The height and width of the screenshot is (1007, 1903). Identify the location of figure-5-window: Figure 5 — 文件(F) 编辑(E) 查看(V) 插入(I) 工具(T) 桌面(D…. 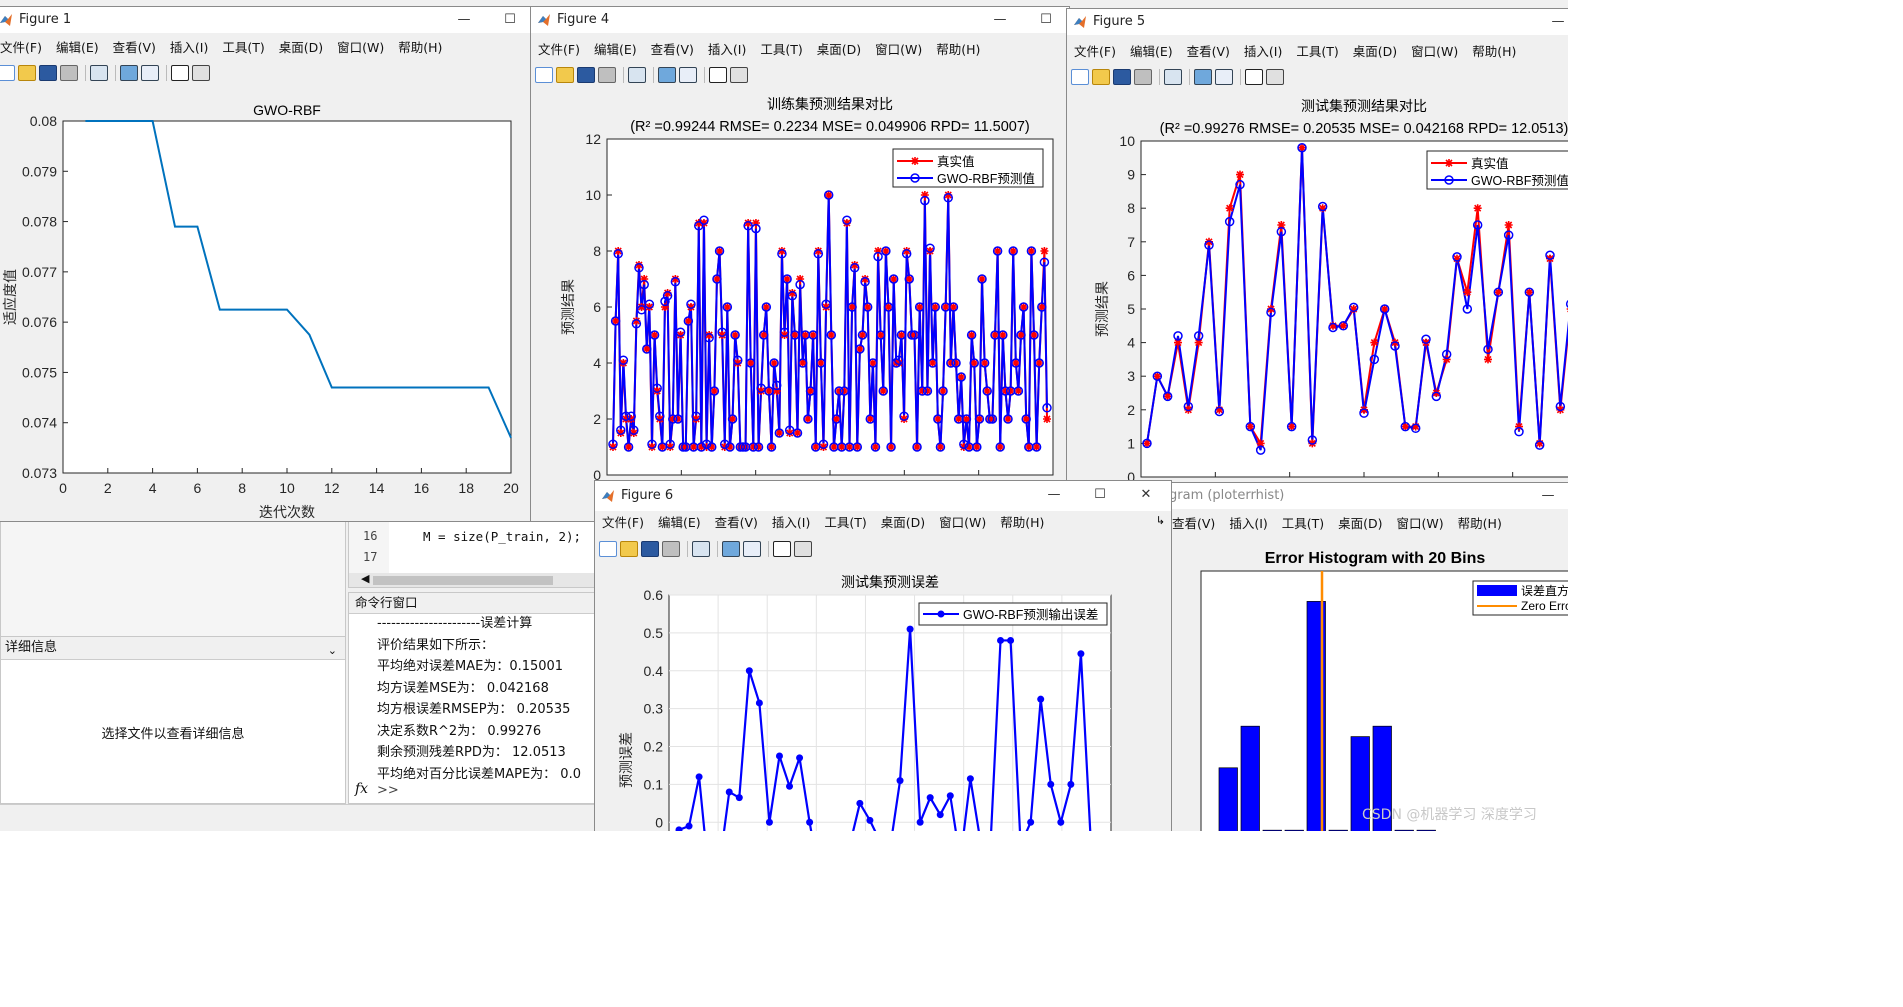
(1317, 265).